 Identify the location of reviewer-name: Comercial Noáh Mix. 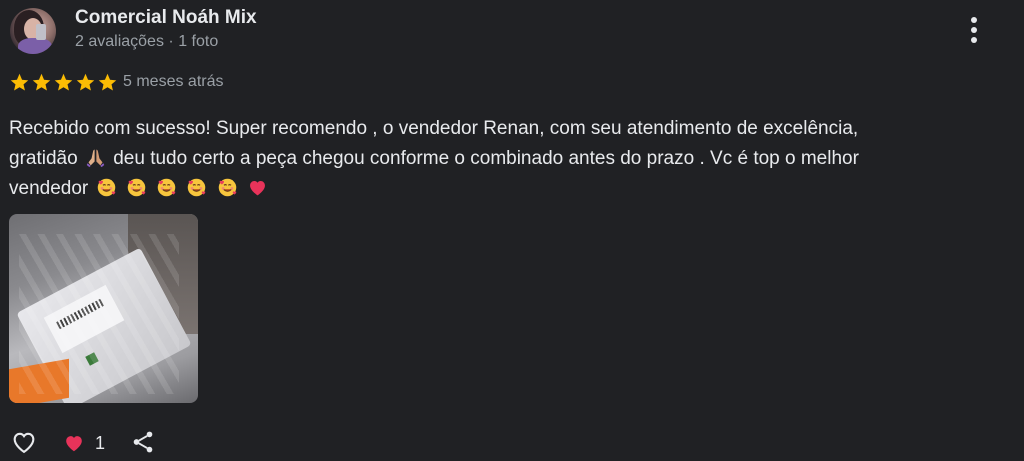
(166, 18).